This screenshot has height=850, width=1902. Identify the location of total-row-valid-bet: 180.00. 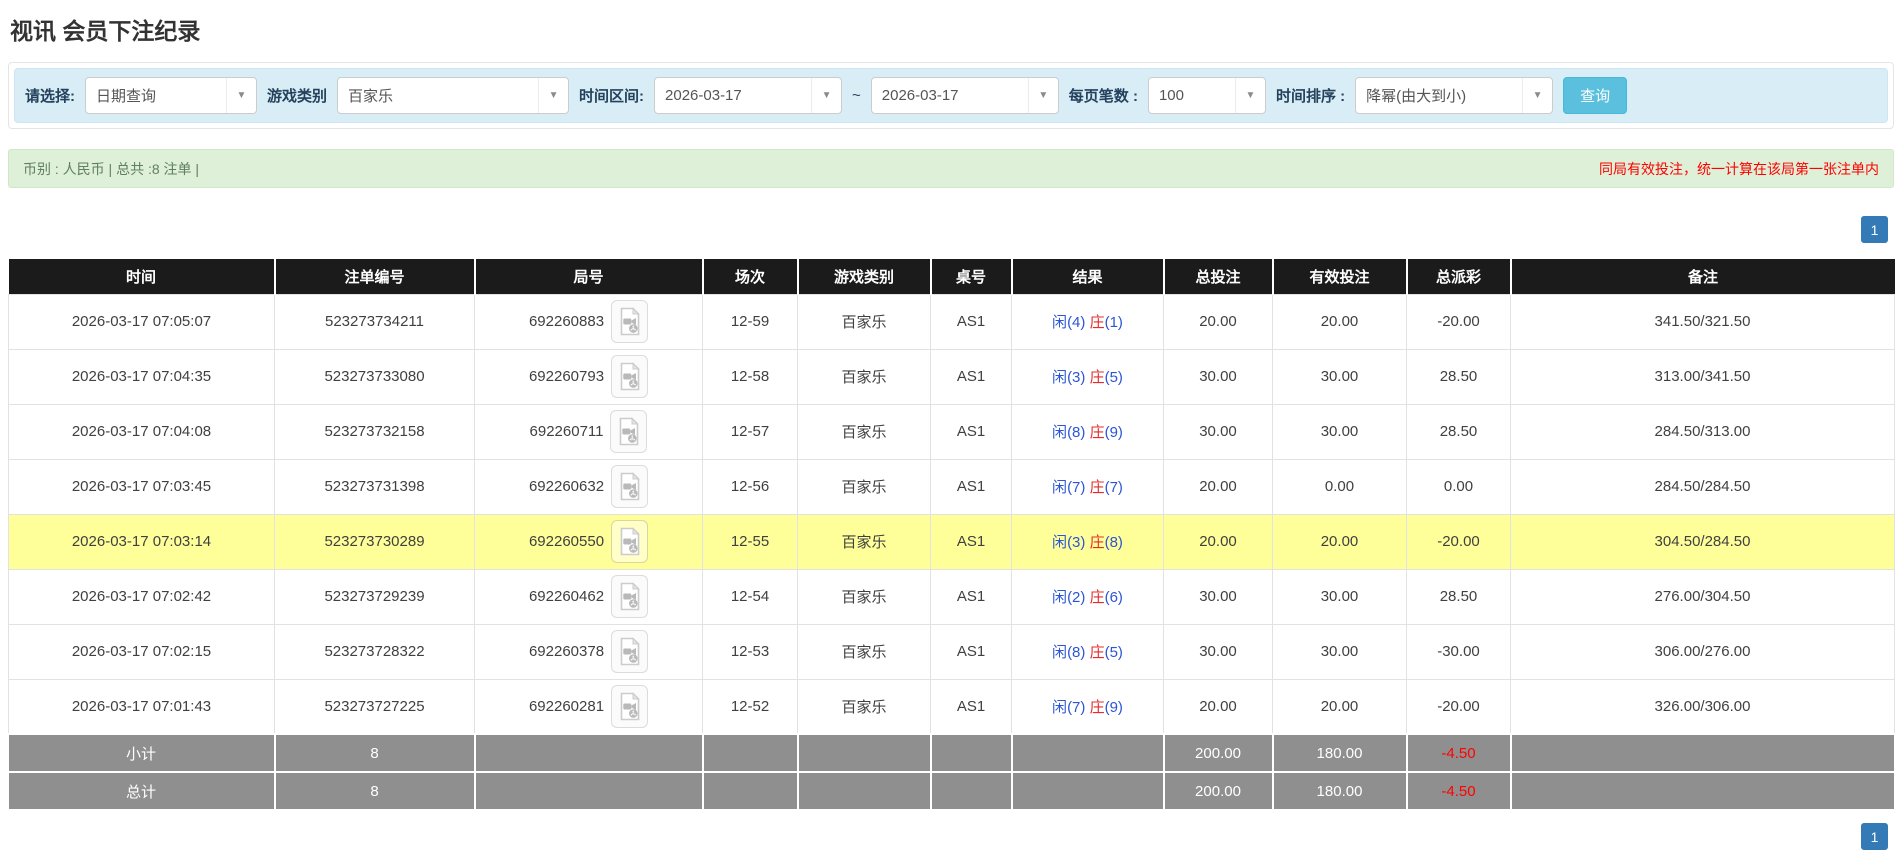
(1340, 791).